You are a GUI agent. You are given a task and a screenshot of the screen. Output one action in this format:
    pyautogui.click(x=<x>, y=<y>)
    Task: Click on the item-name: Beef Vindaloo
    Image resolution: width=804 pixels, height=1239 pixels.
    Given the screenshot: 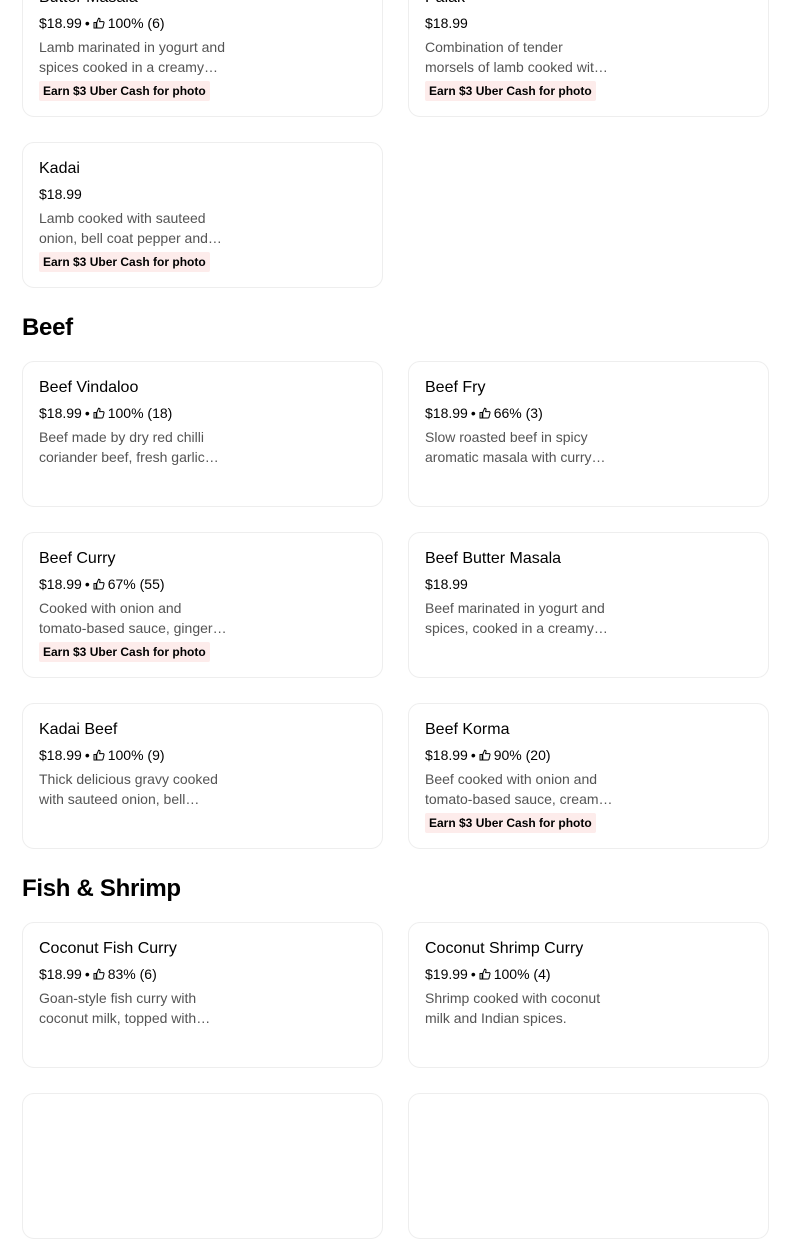 What is the action you would take?
    pyautogui.click(x=89, y=387)
    